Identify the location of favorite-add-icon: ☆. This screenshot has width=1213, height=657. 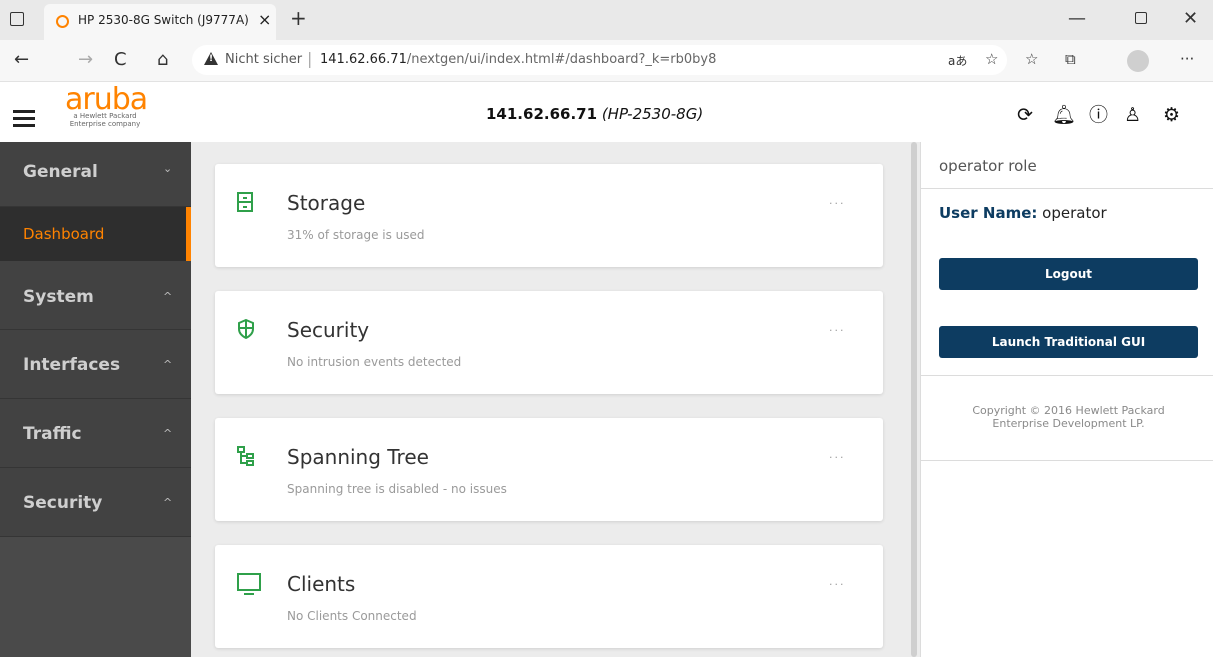
(991, 59).